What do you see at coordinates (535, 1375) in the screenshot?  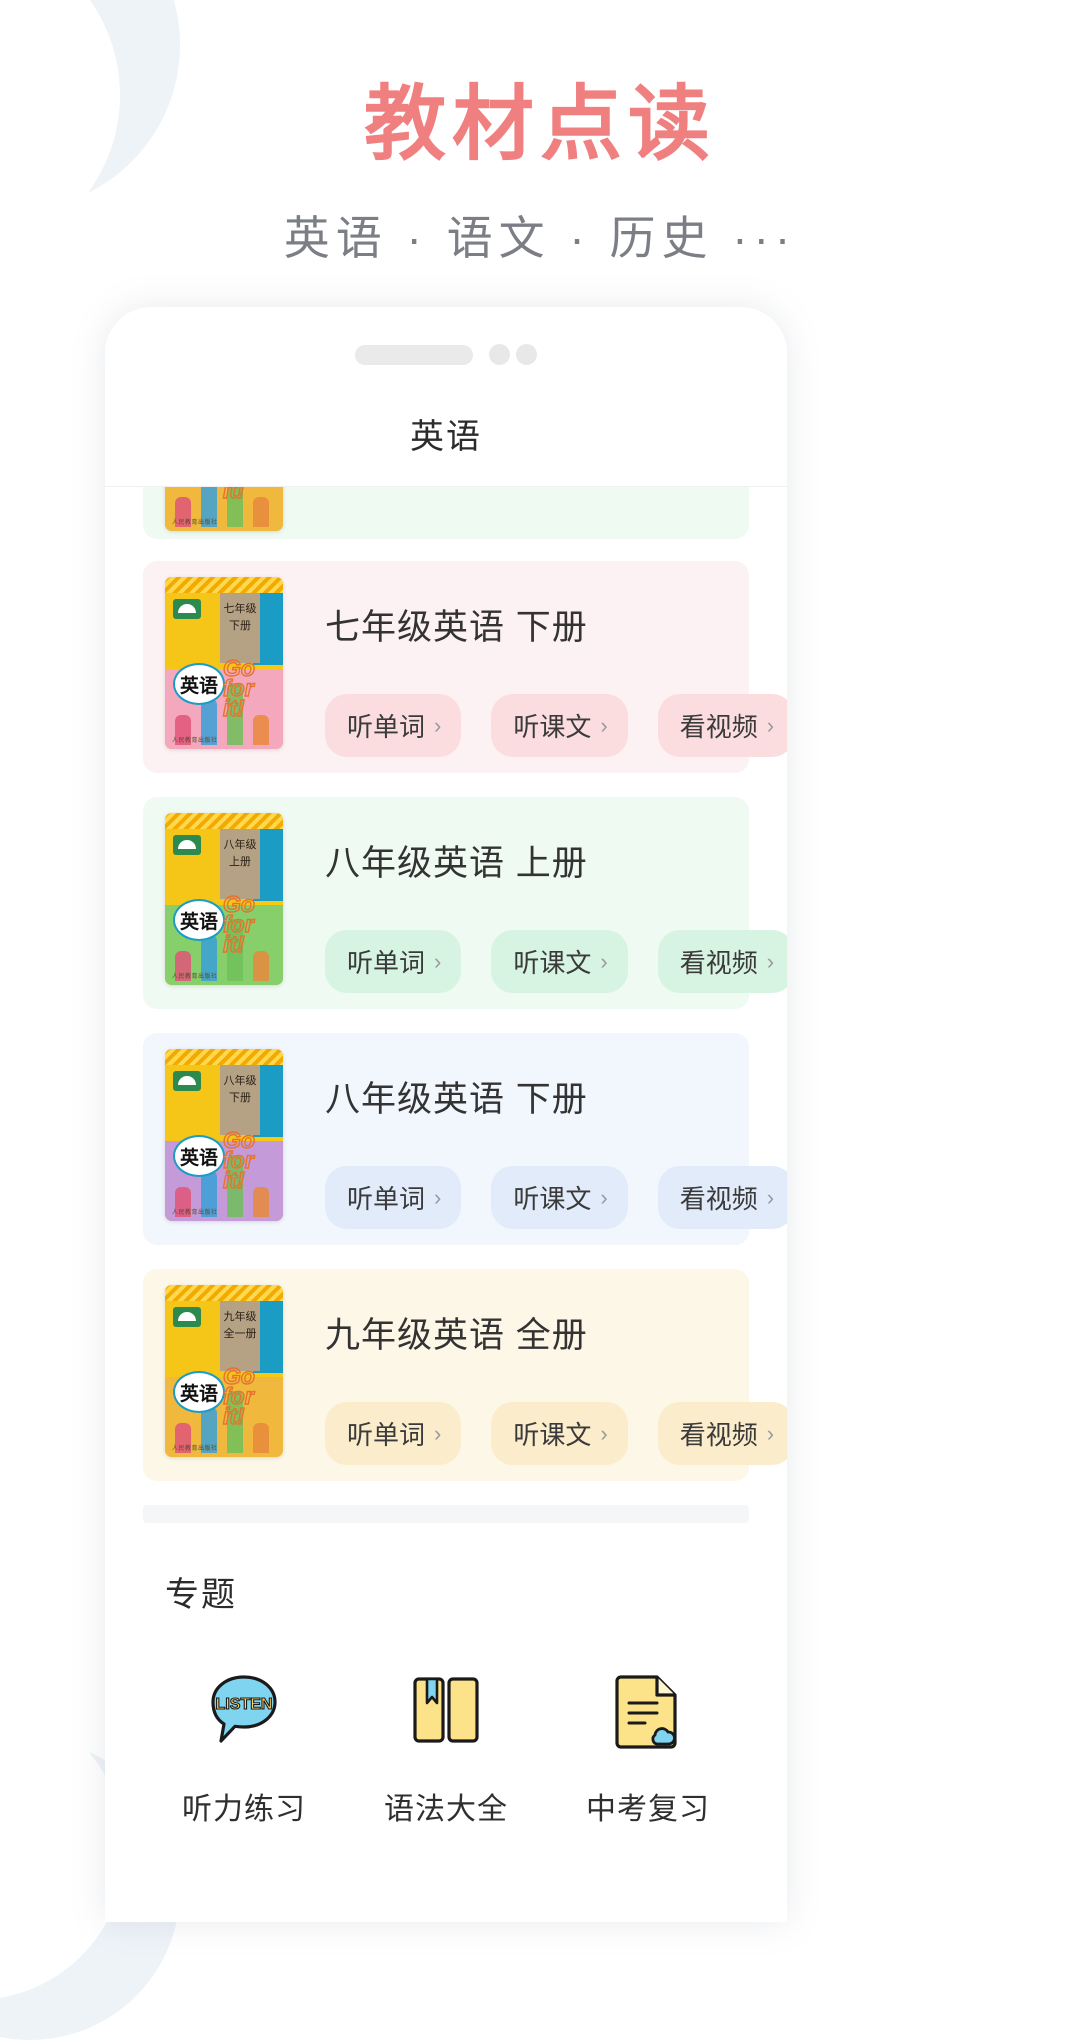 I see `book-card-body: 九年级英语 全册听单词 › 听课文 › 看视频 ›` at bounding box center [535, 1375].